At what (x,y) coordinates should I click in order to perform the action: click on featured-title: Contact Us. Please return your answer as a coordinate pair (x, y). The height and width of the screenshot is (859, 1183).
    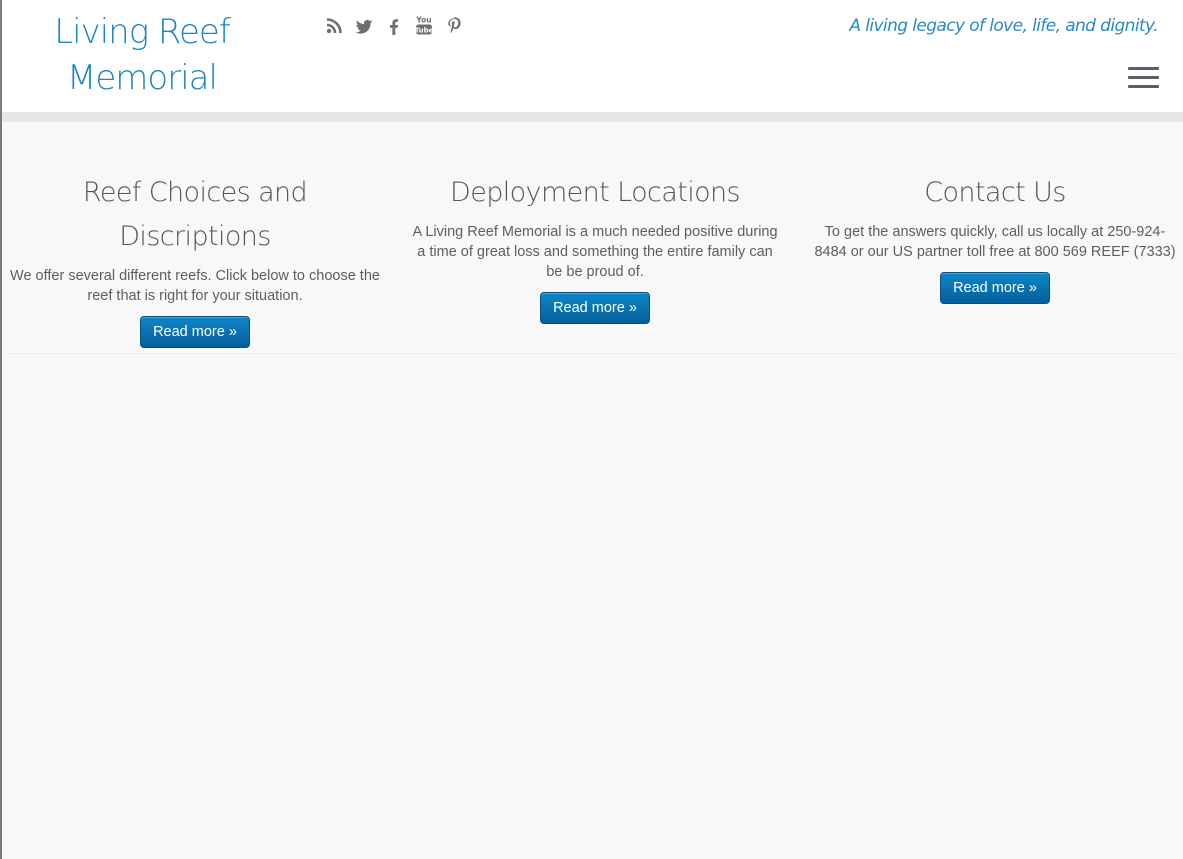
    Looking at the image, I should click on (995, 192).